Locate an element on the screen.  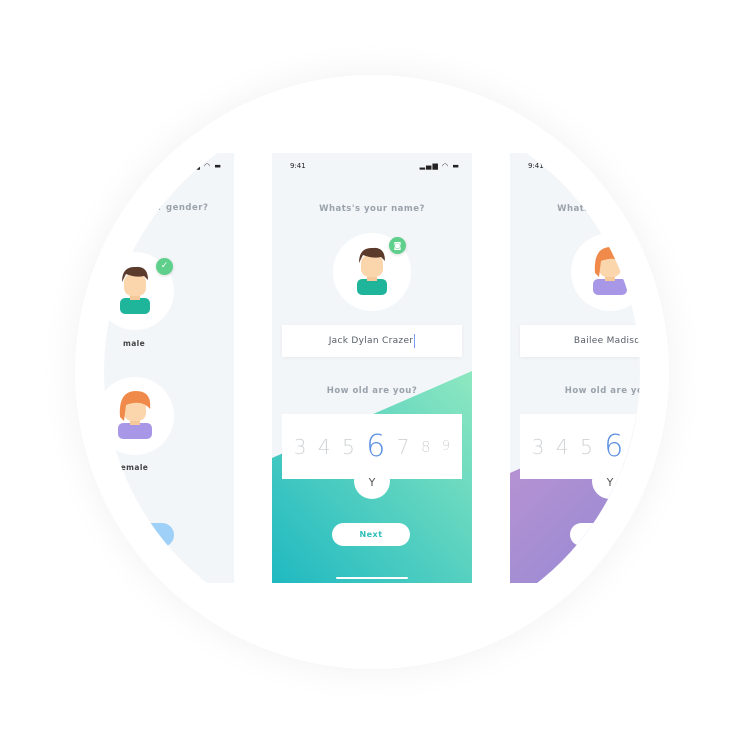
profile-avatar is located at coordinates (605, 272).